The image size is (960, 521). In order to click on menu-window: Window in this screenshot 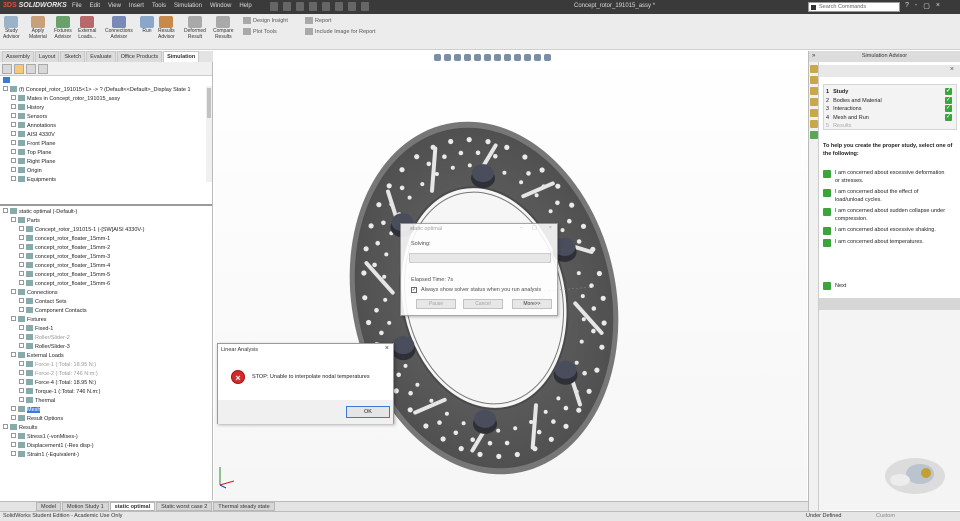, I will do `click(220, 6)`.